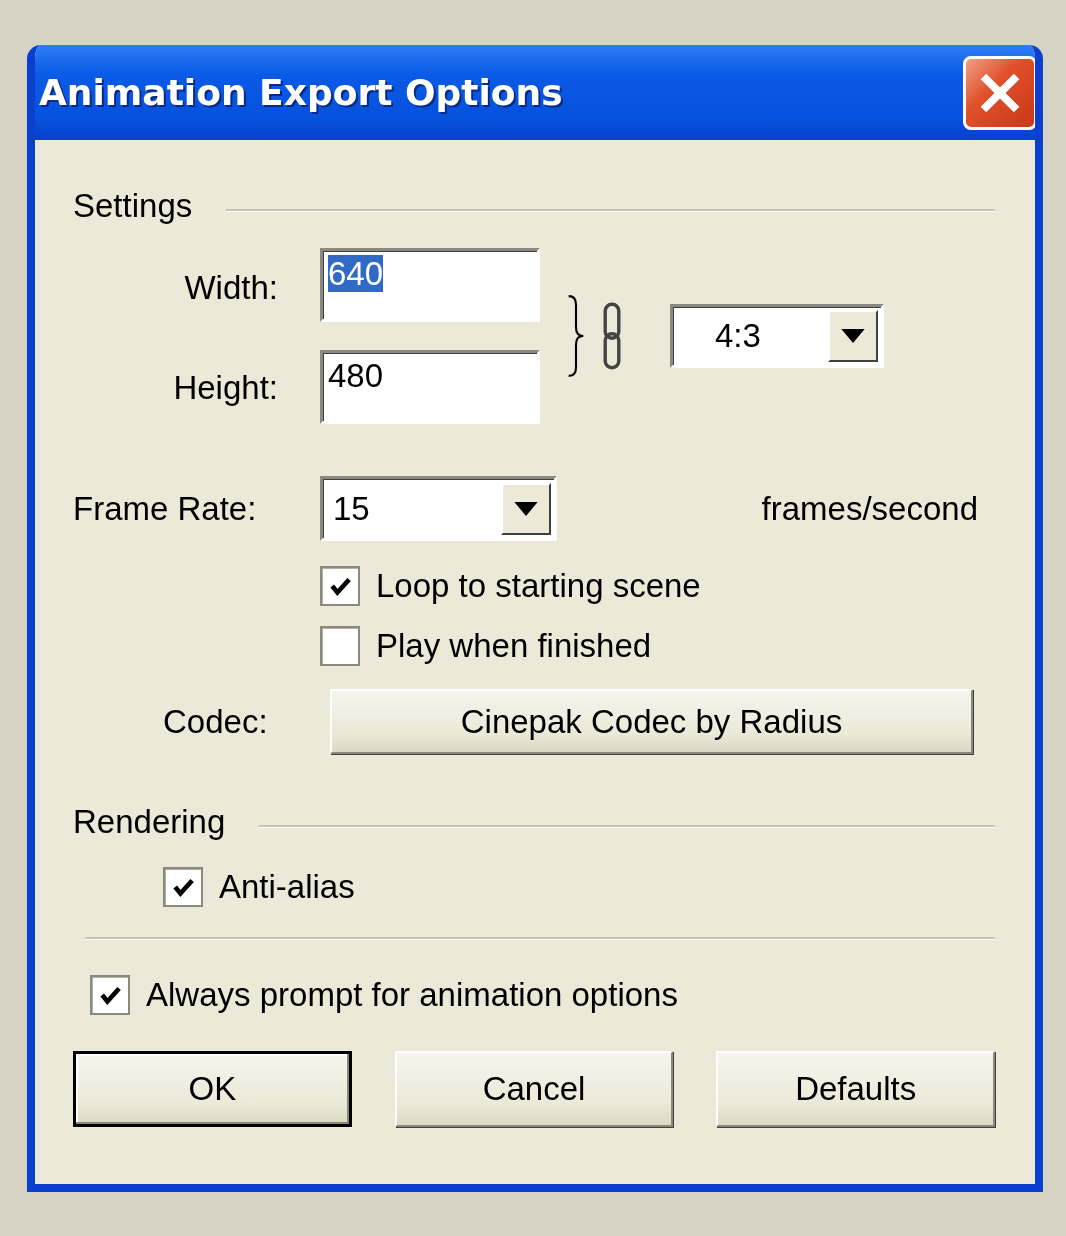 Image resolution: width=1066 pixels, height=1236 pixels. I want to click on unit-label: frames/second, so click(869, 508).